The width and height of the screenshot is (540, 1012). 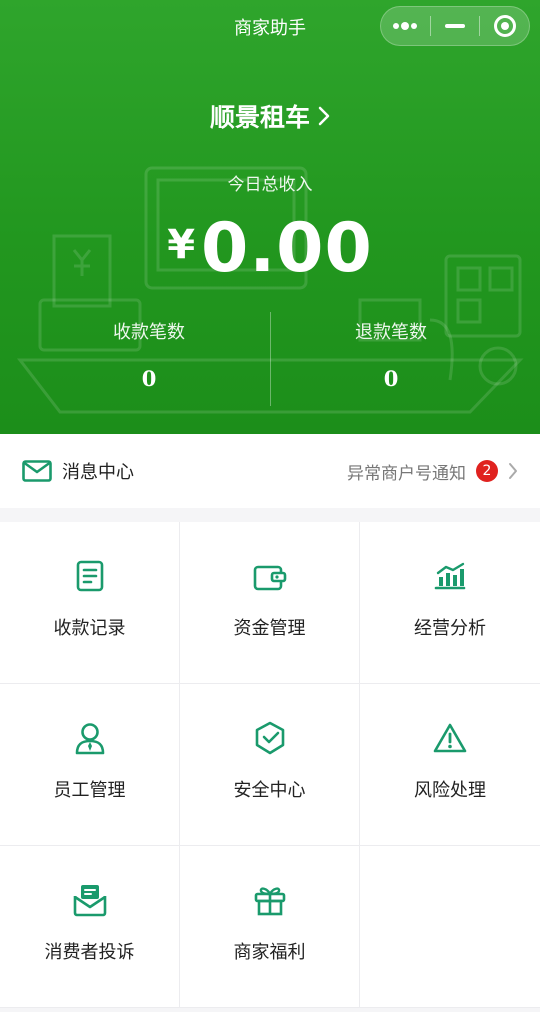 What do you see at coordinates (406, 473) in the screenshot?
I see `notice-text: 异常商户号通知` at bounding box center [406, 473].